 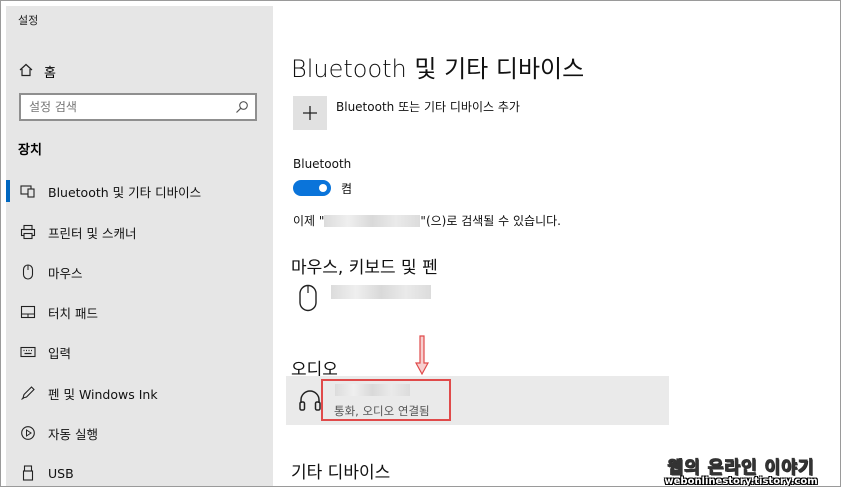 What do you see at coordinates (61, 473) in the screenshot?
I see `sidebar-item-label: USB` at bounding box center [61, 473].